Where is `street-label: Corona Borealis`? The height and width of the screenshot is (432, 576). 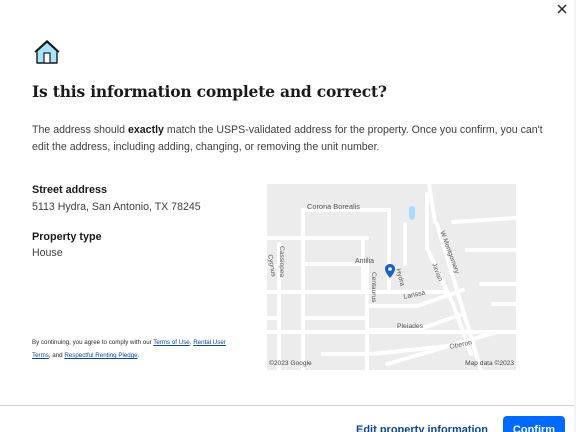
street-label: Corona Borealis is located at coordinates (333, 206).